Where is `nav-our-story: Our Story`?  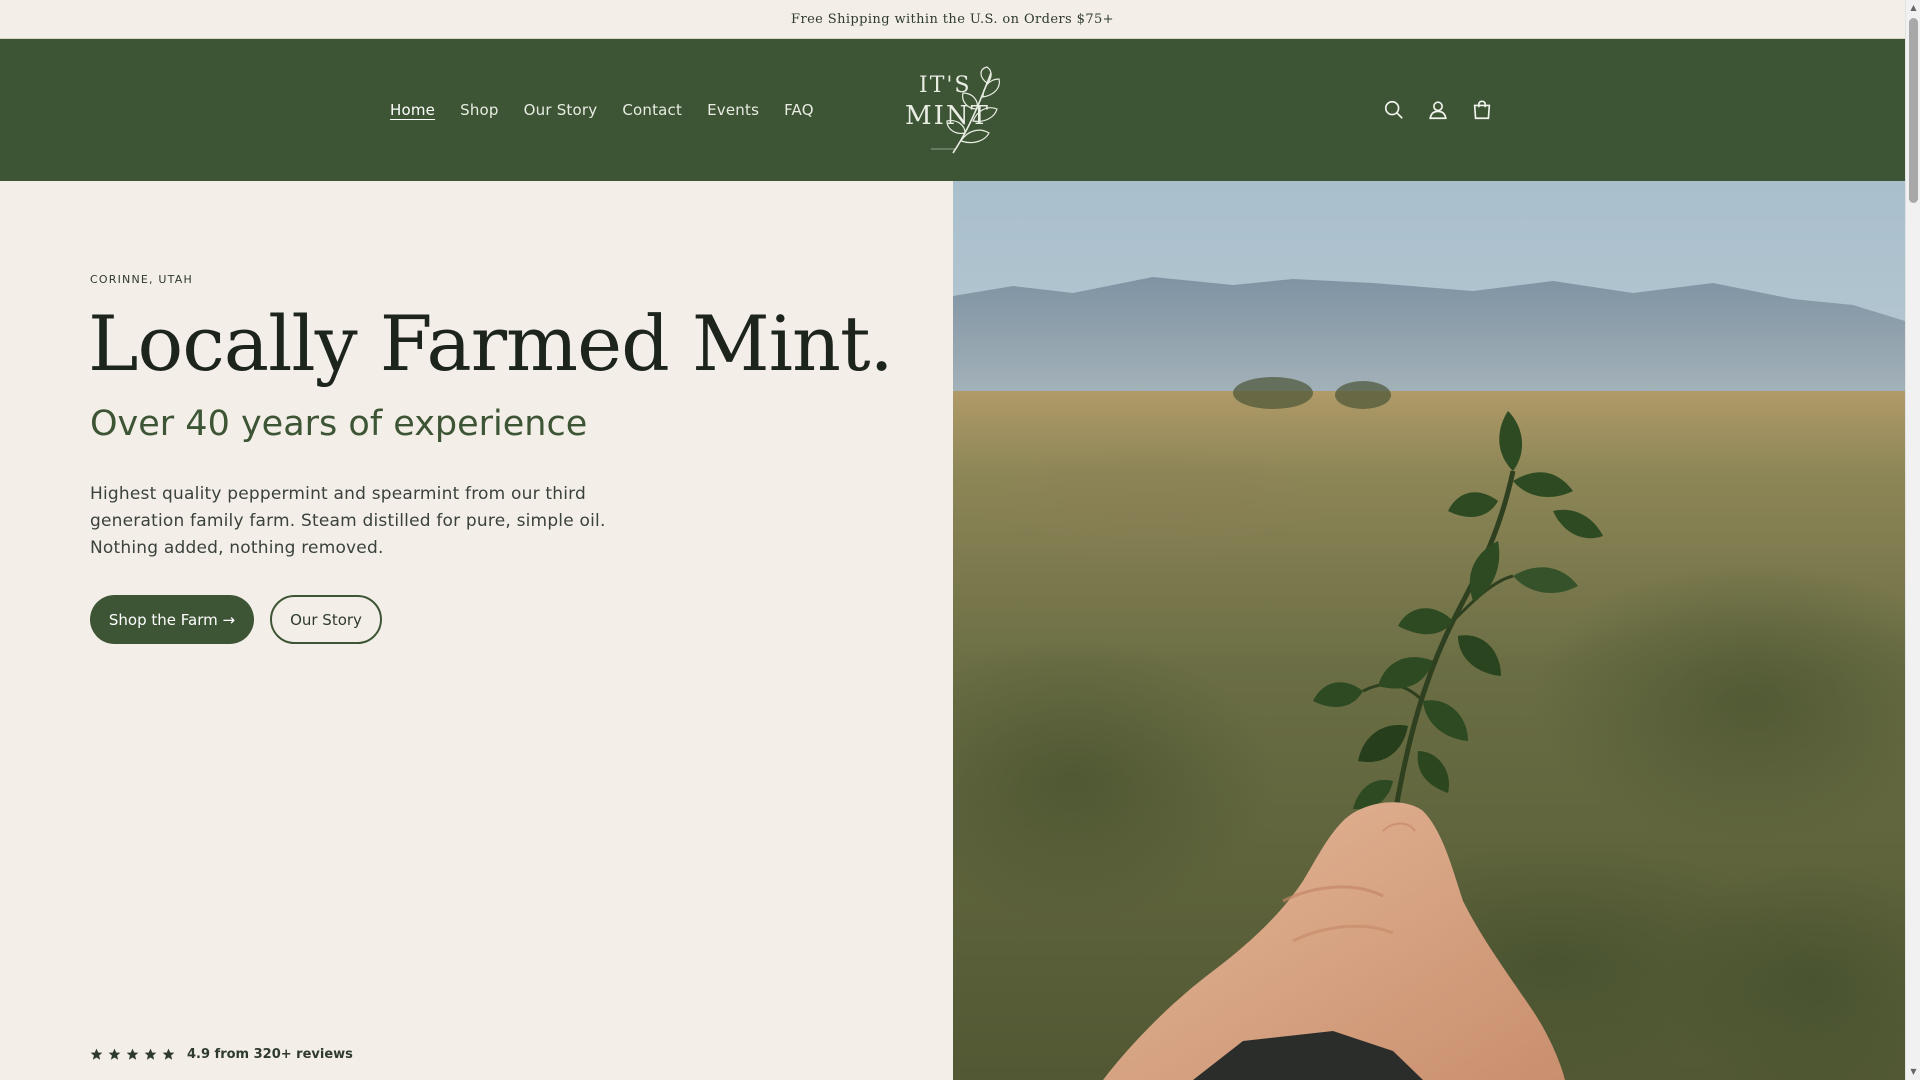 nav-our-story: Our Story is located at coordinates (561, 110).